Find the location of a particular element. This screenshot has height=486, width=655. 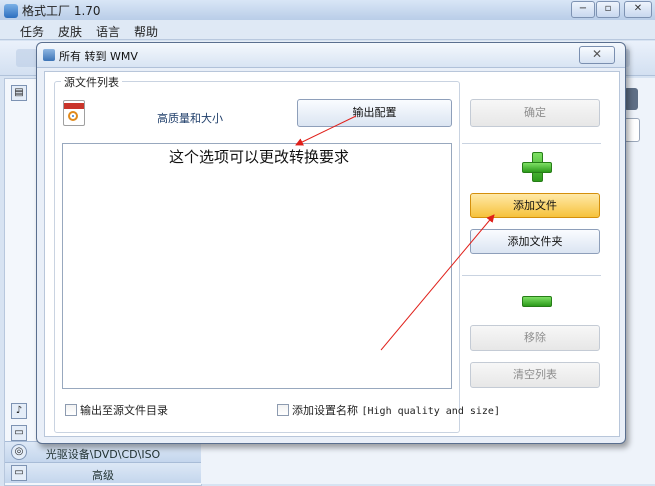

output-to-source-option: 输出至源文件目录 is located at coordinates (116, 410).